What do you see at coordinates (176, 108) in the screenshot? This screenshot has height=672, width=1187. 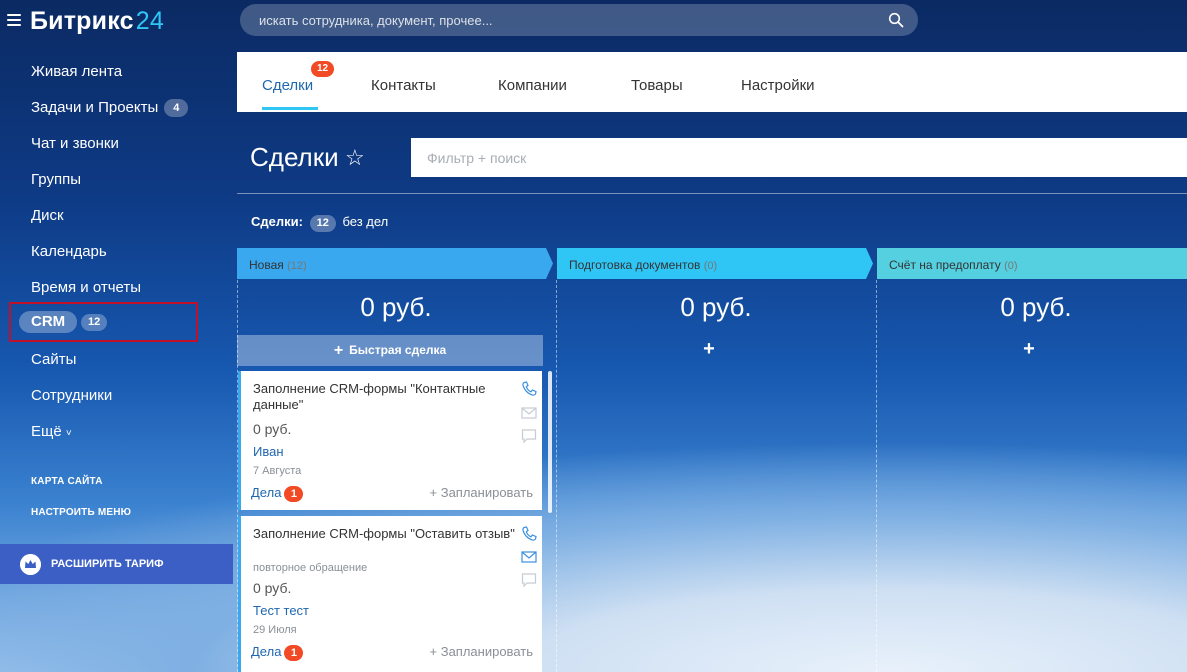 I see `tasks-counter-badge: 4` at bounding box center [176, 108].